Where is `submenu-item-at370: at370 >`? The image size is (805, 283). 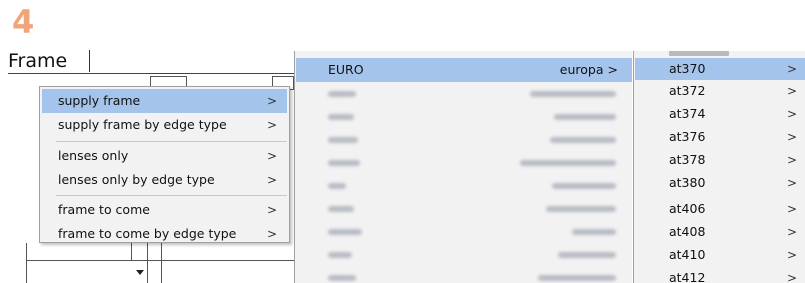
submenu-item-at370: at370 > is located at coordinates (720, 69).